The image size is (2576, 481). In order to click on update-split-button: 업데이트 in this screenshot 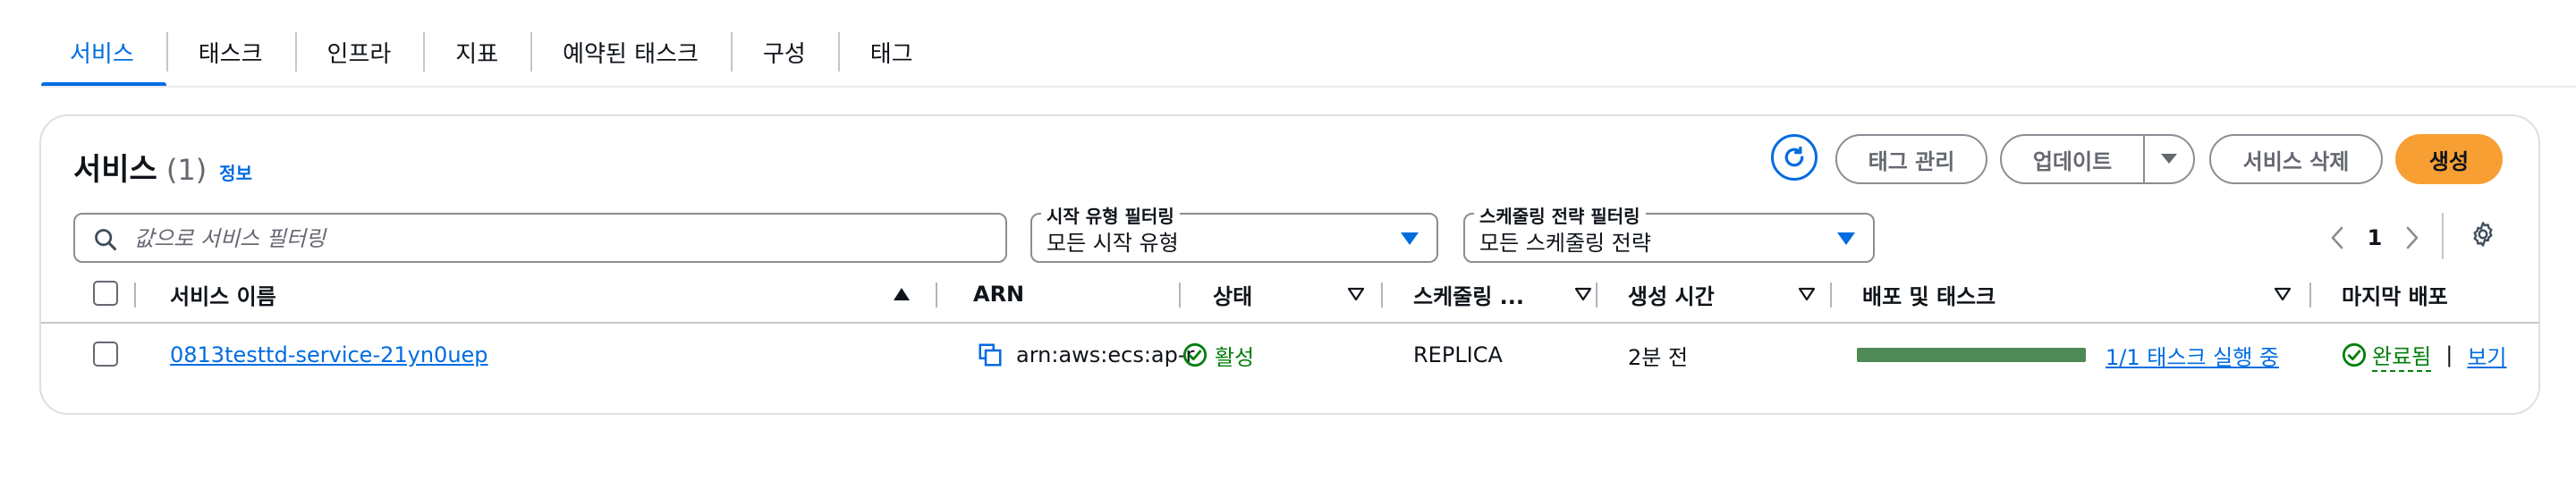, I will do `click(2097, 159)`.